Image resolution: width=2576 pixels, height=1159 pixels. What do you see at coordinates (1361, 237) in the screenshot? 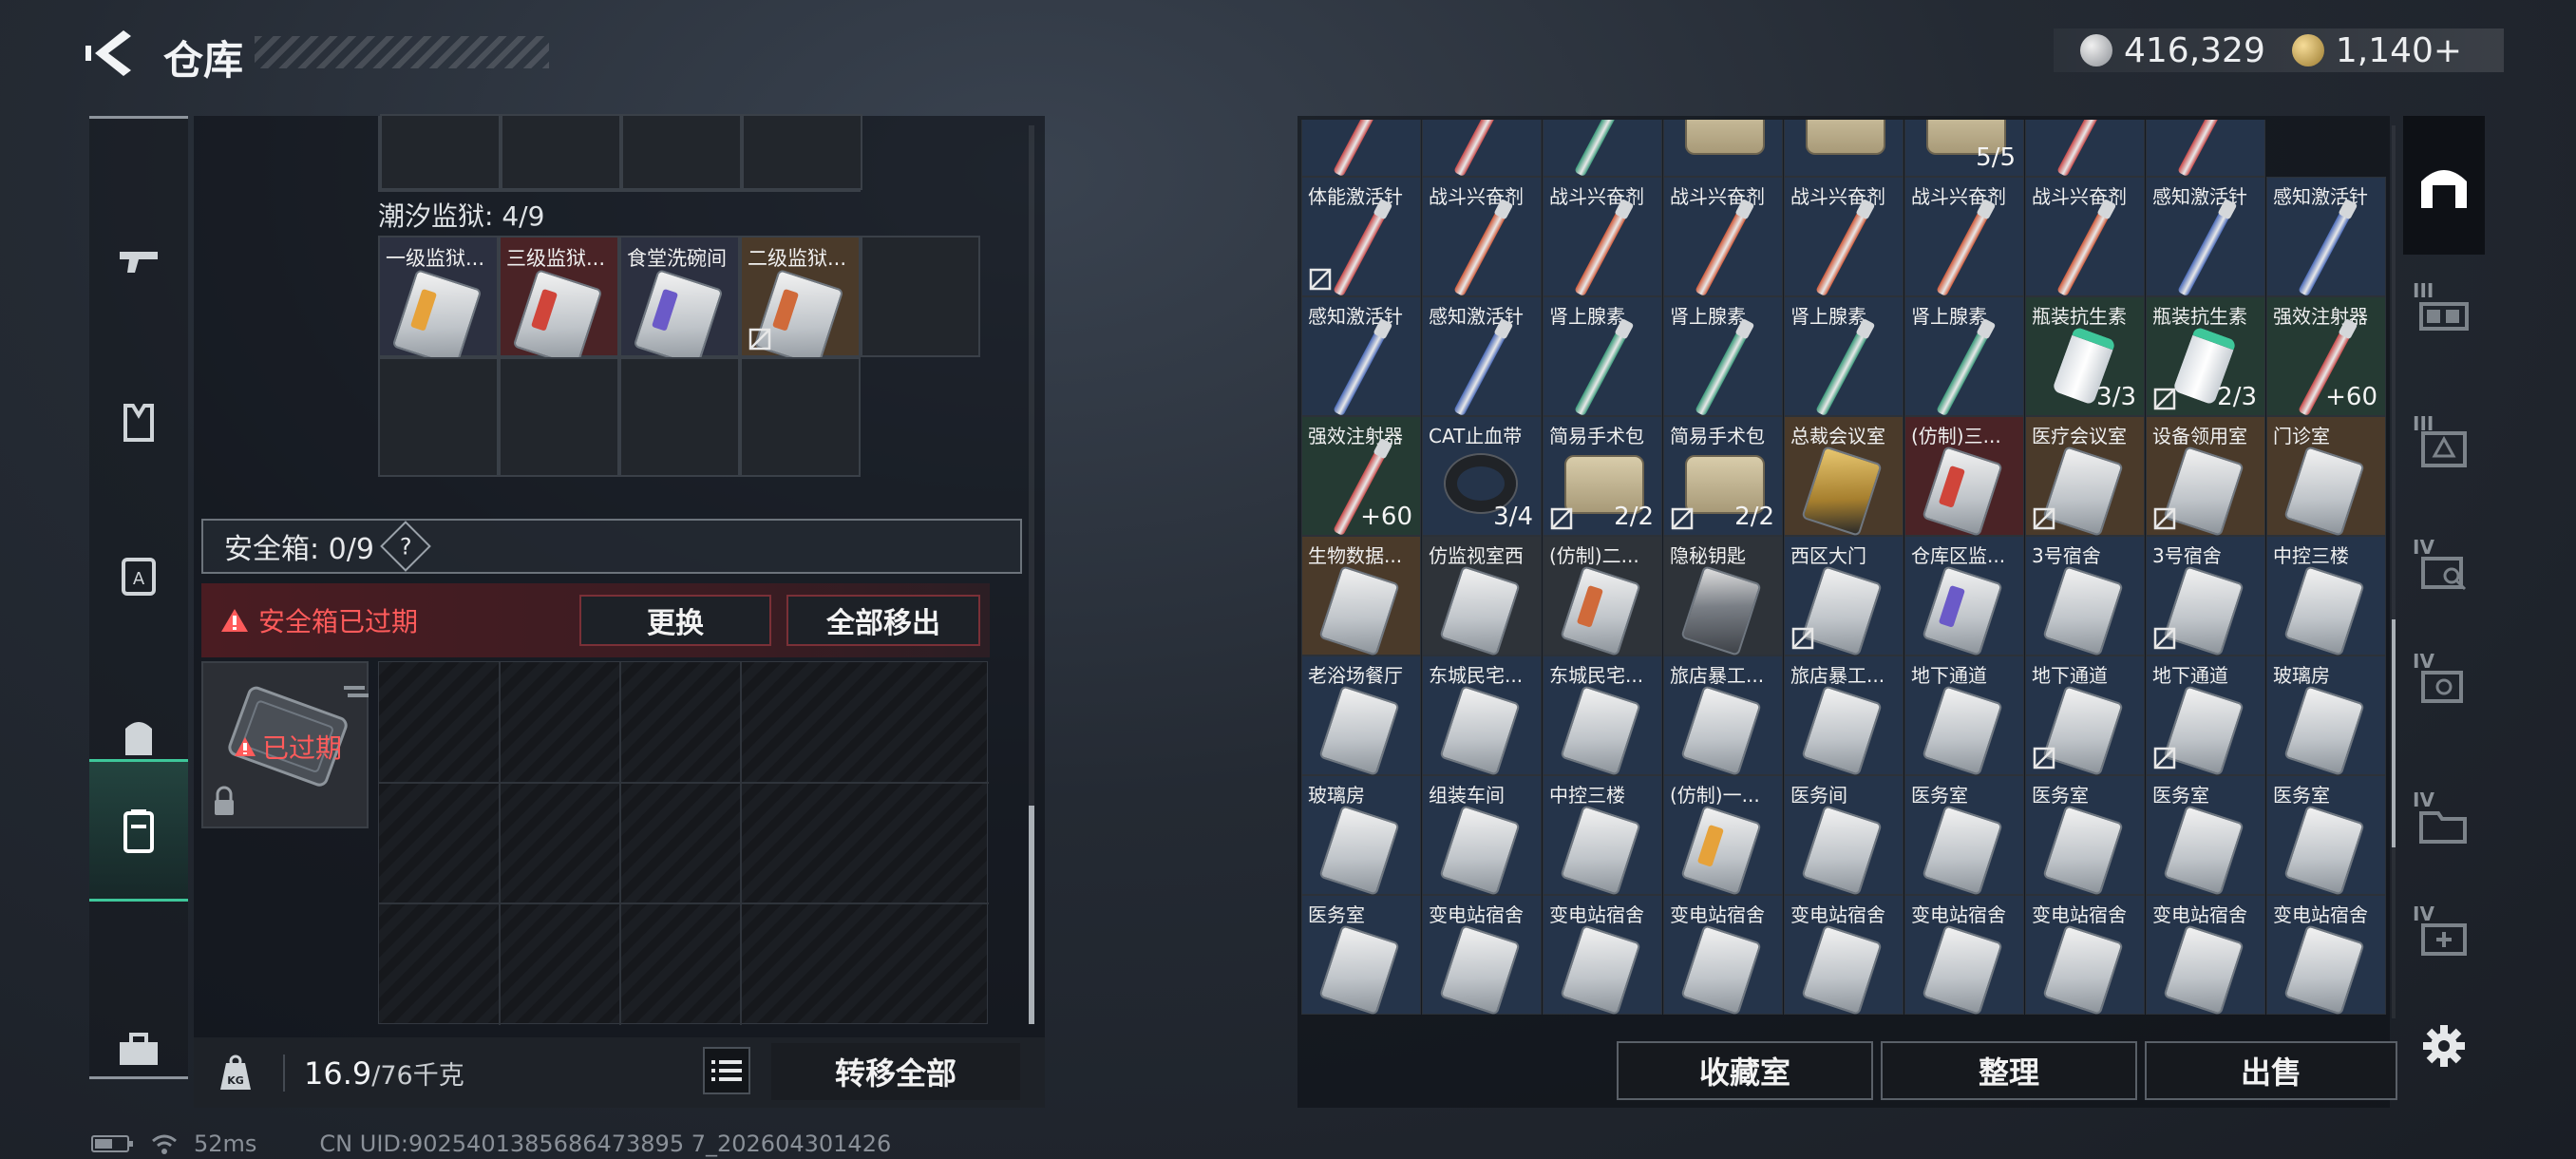
I see `storage-item: 体能激活针` at bounding box center [1361, 237].